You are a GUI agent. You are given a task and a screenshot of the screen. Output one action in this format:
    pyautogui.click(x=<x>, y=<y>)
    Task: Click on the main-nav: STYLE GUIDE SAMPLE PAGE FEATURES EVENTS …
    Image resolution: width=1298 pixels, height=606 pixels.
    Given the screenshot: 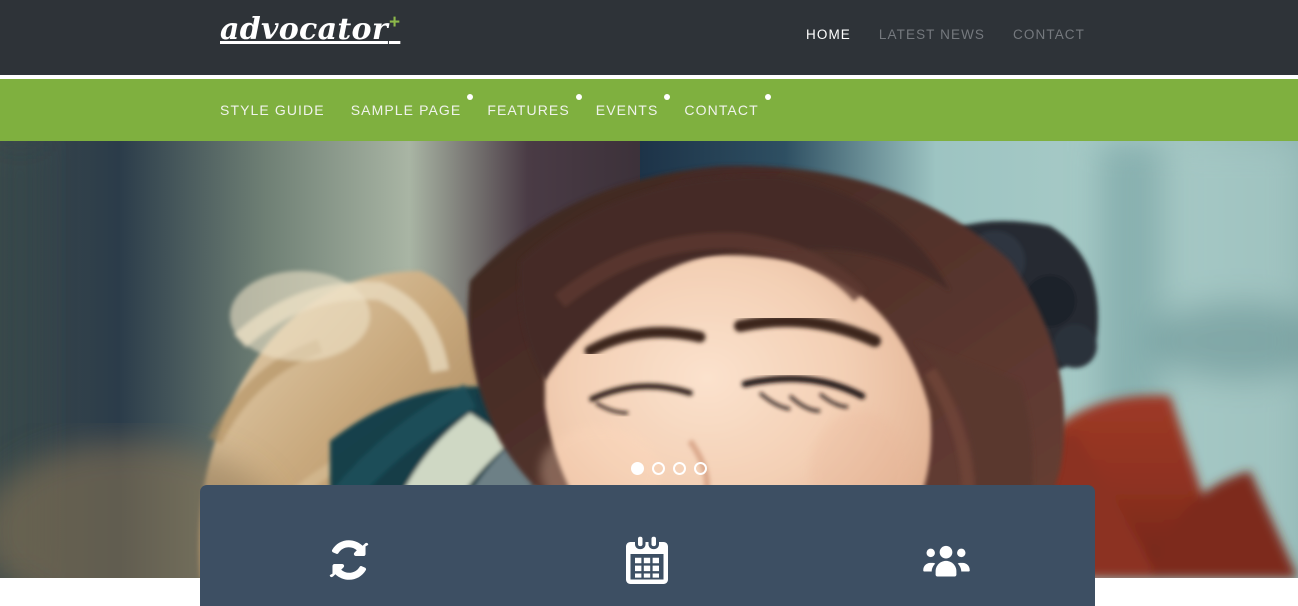 What is the action you would take?
    pyautogui.click(x=496, y=110)
    